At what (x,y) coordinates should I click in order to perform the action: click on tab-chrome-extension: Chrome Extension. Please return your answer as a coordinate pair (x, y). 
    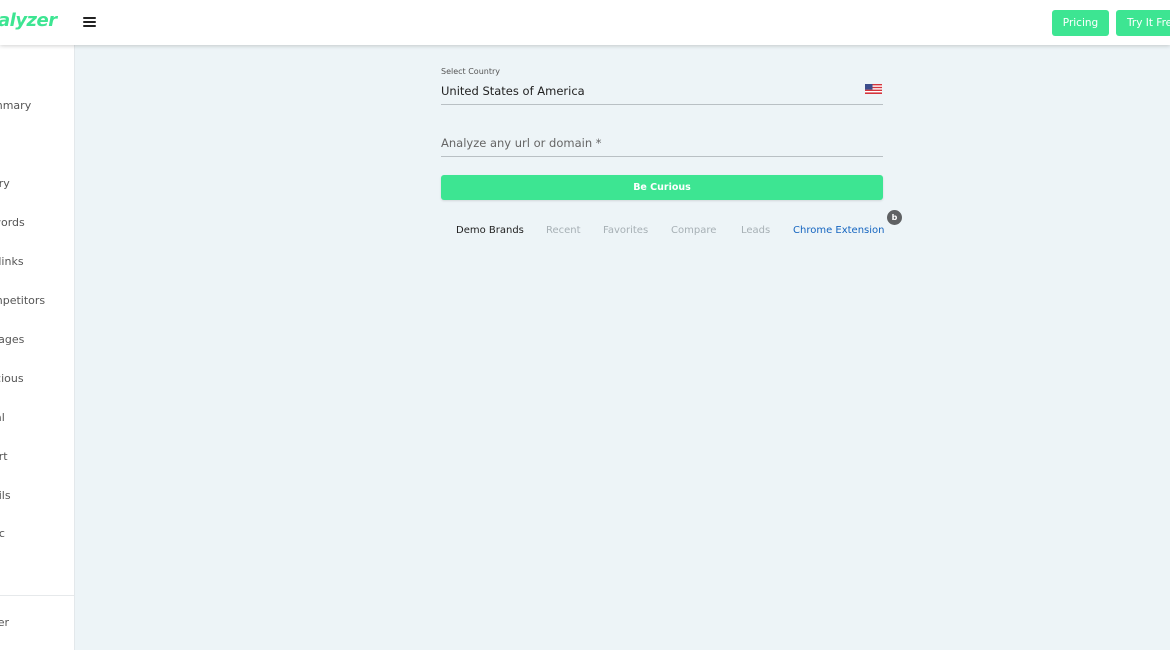
    Looking at the image, I should click on (839, 230).